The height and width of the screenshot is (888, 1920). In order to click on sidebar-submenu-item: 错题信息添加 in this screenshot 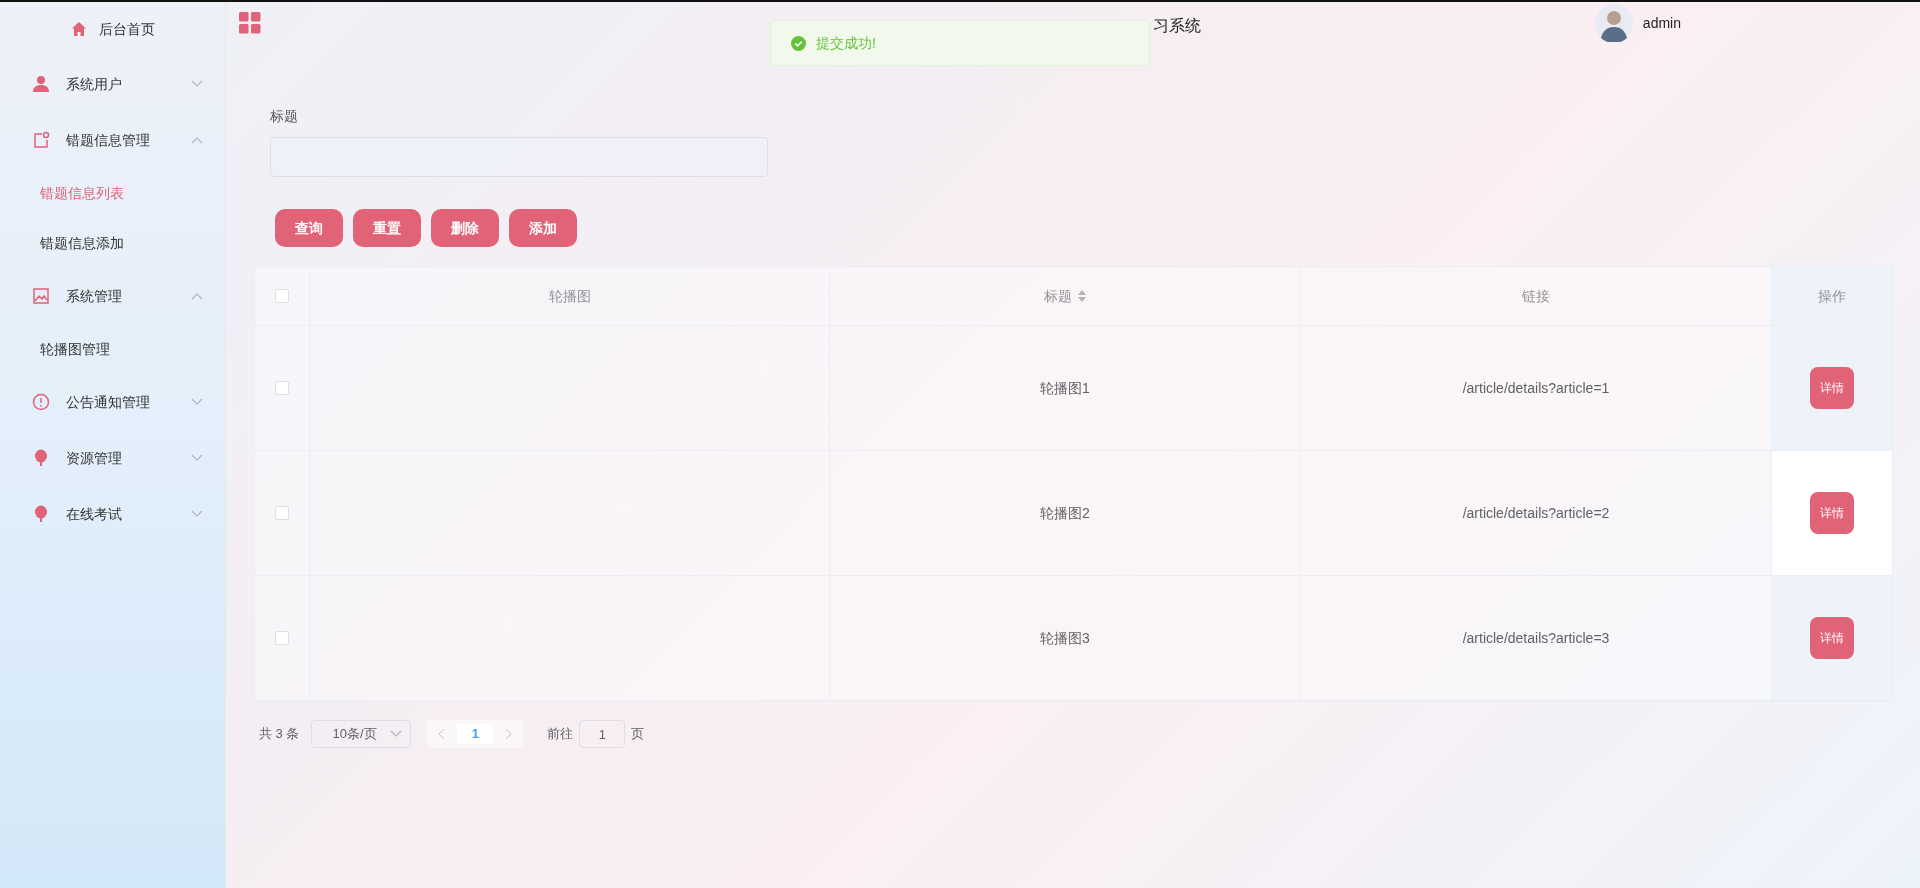, I will do `click(112, 243)`.